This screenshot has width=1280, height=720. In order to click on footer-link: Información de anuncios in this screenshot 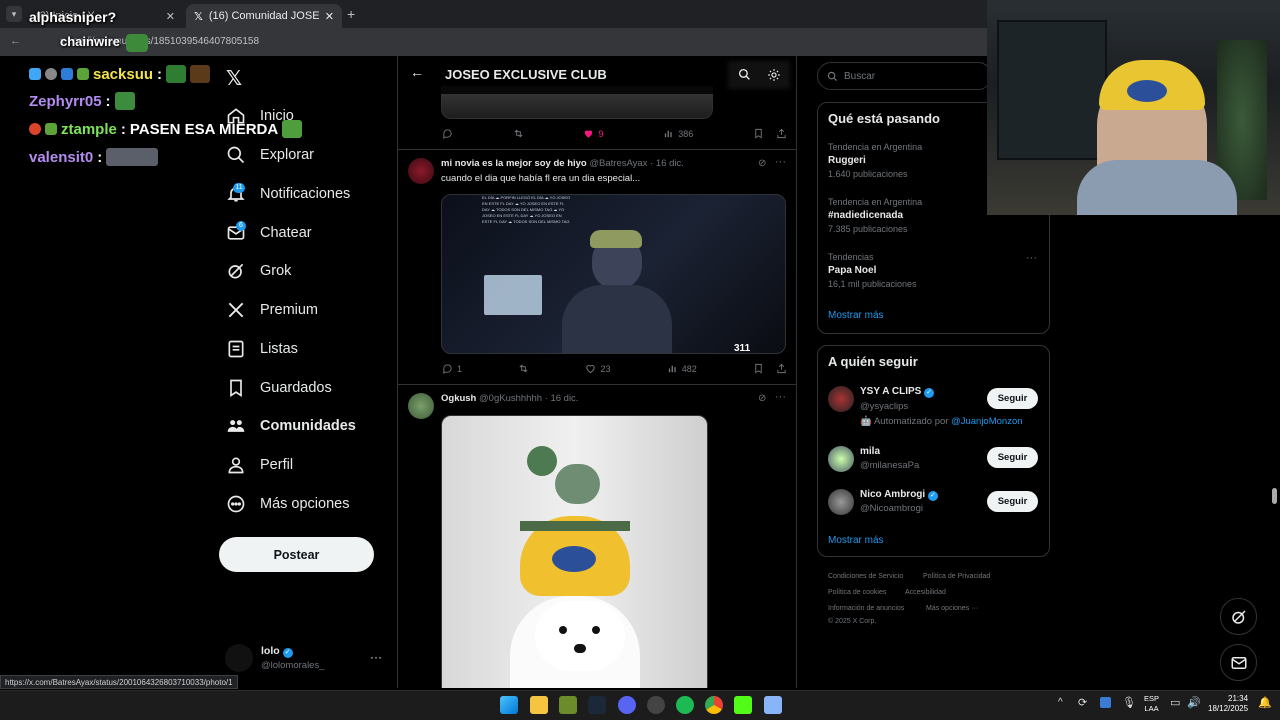, I will do `click(866, 608)`.